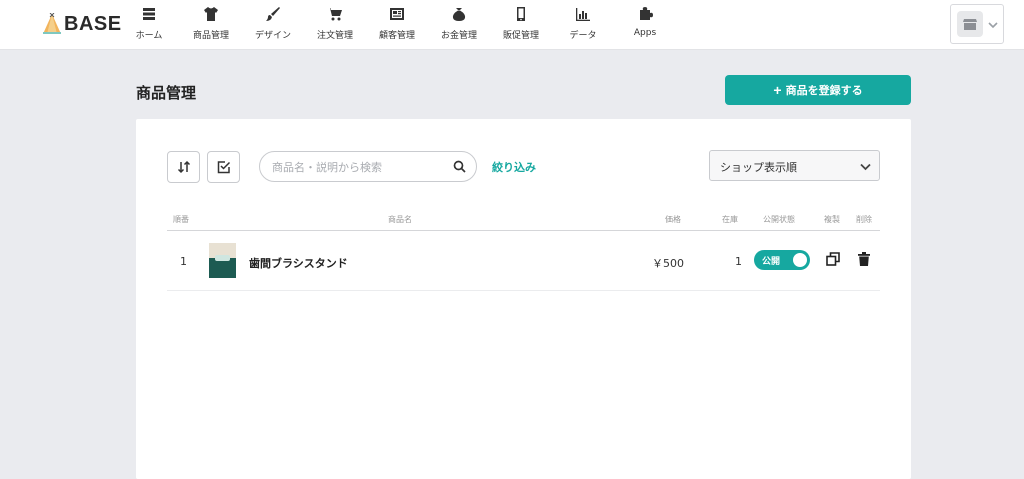  Describe the element at coordinates (523, 290) in the screenshot. I see `row-divider` at that location.